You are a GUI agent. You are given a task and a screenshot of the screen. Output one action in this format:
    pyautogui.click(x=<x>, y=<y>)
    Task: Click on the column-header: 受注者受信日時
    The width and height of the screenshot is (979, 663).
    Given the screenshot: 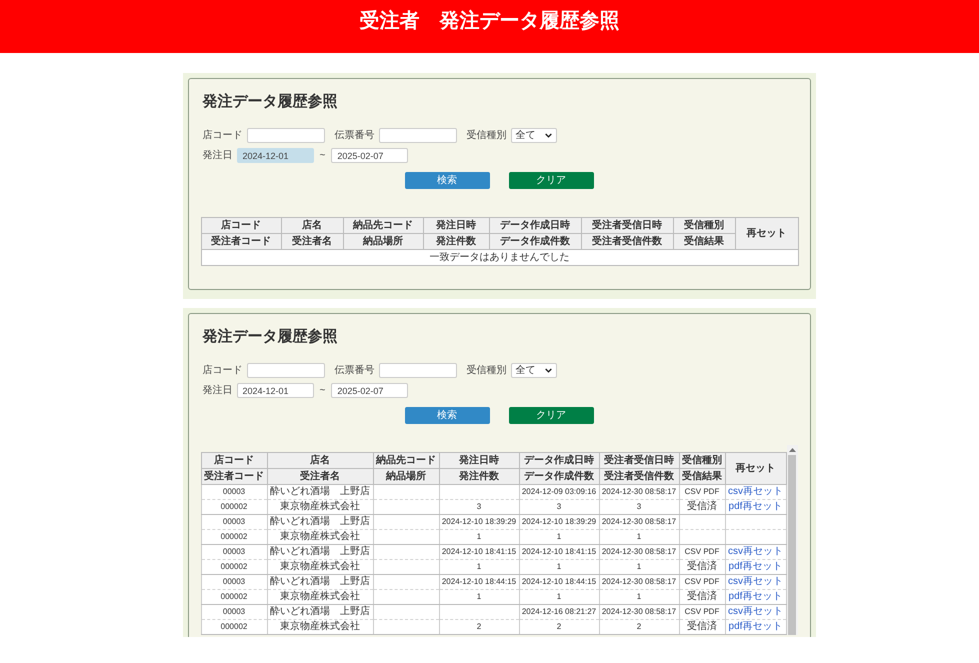 What is the action you would take?
    pyautogui.click(x=627, y=226)
    